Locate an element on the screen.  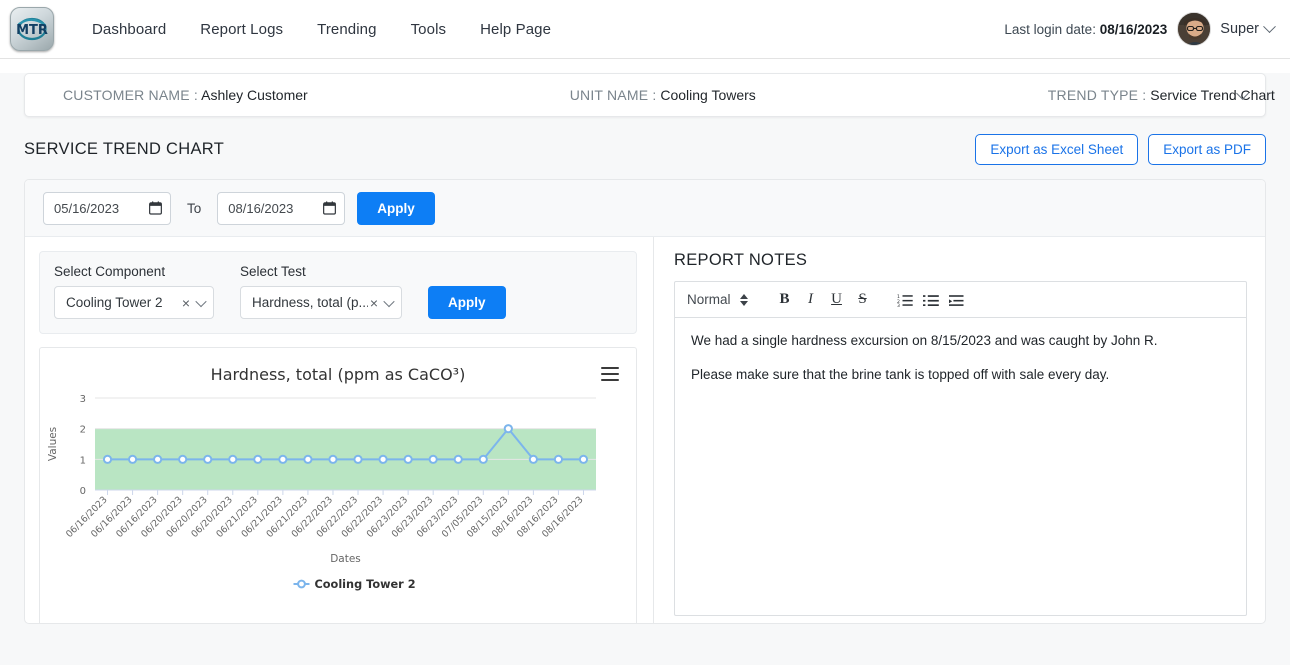
export-pdf-button: Export as PDF is located at coordinates (1207, 149).